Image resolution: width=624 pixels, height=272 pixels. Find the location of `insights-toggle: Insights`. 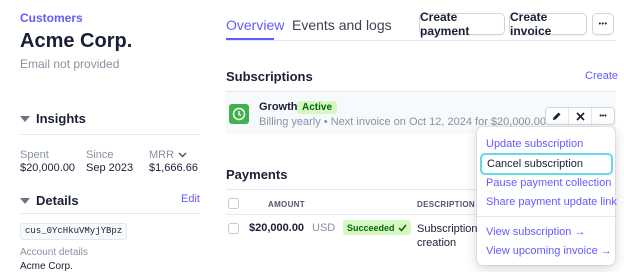

insights-toggle: Insights is located at coordinates (53, 118).